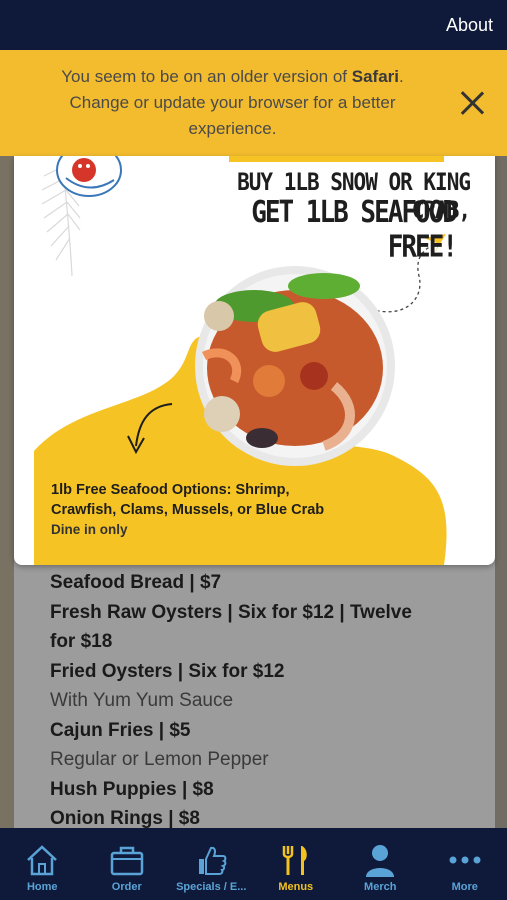 The height and width of the screenshot is (900, 507). What do you see at coordinates (465, 860) in the screenshot?
I see `more-icon` at bounding box center [465, 860].